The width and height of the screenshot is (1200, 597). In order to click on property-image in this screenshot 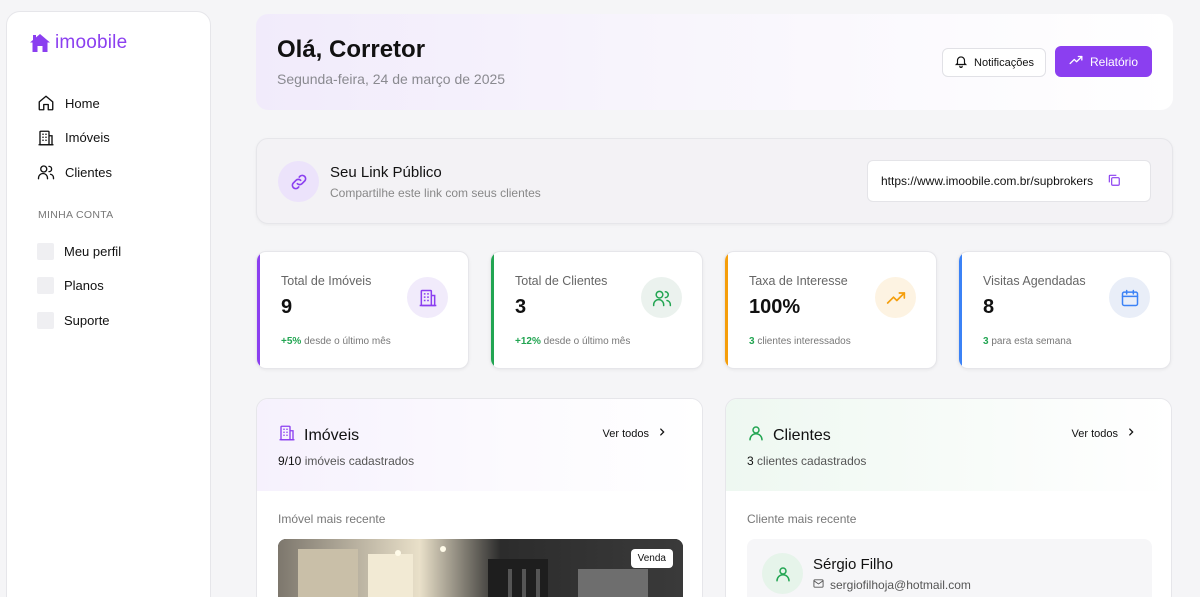, I will do `click(480, 568)`.